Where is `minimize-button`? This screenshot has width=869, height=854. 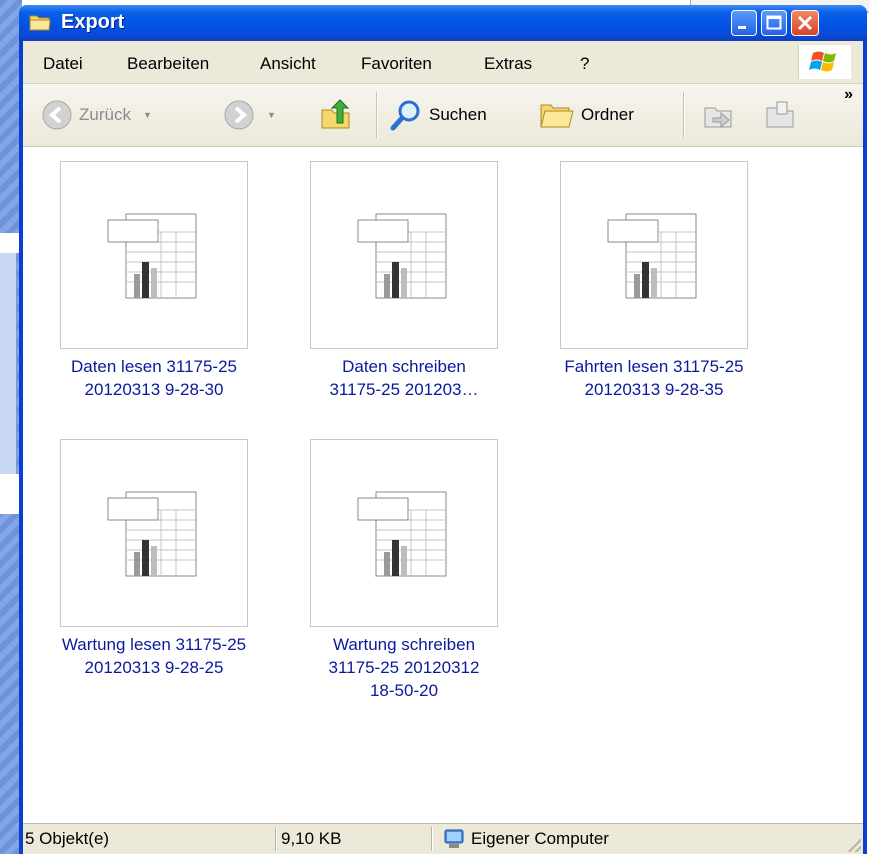
minimize-button is located at coordinates (744, 23).